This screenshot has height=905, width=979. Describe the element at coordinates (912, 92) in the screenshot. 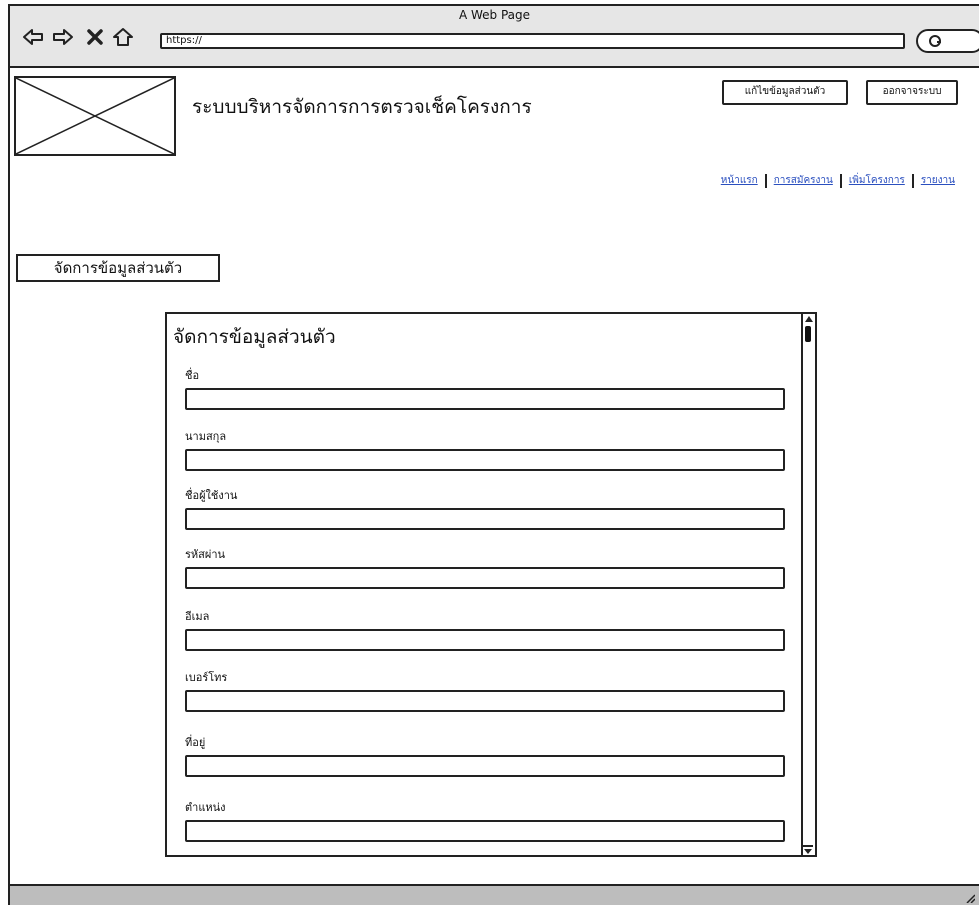

I see `logout-button: ออกจาจระบบ` at that location.